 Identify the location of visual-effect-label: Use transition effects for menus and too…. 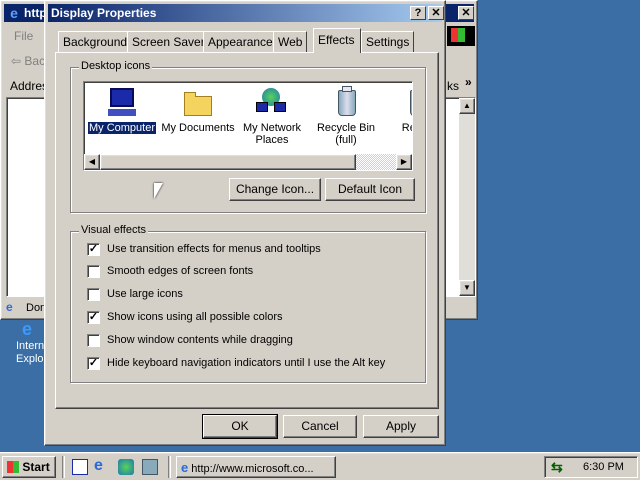
(214, 249).